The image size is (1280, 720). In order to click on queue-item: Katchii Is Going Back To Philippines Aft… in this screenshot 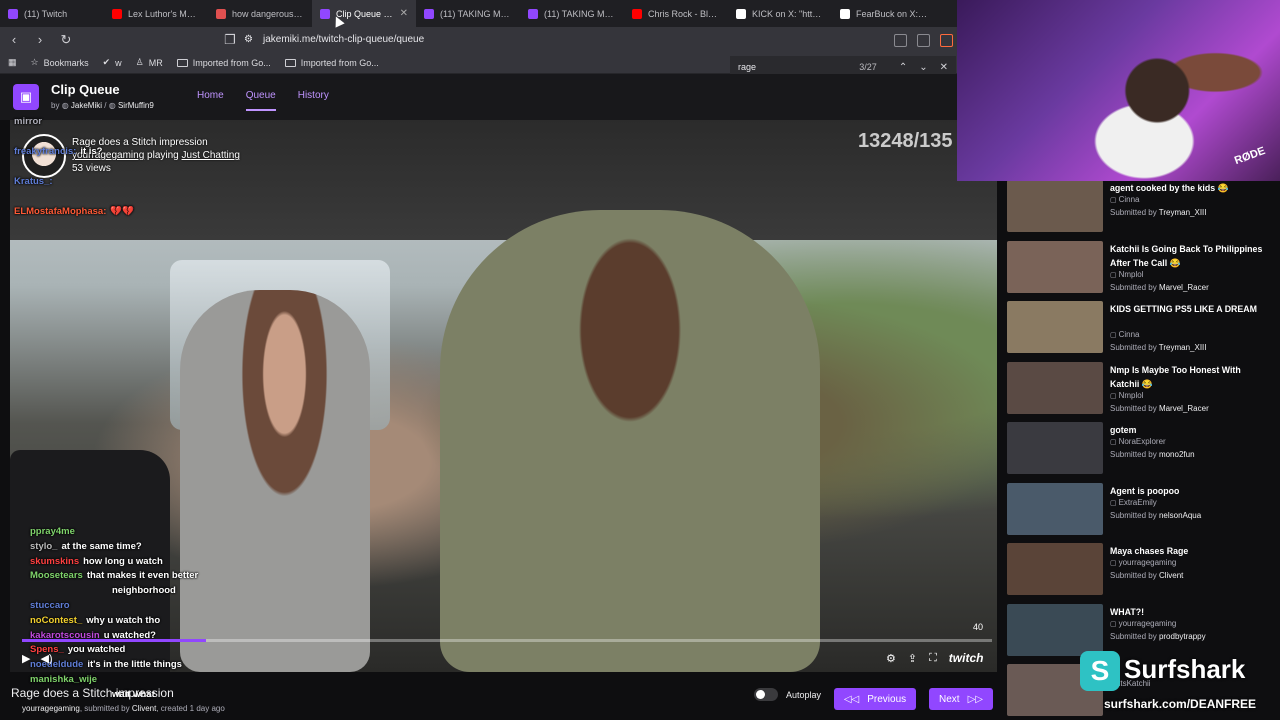, I will do `click(1142, 266)`.